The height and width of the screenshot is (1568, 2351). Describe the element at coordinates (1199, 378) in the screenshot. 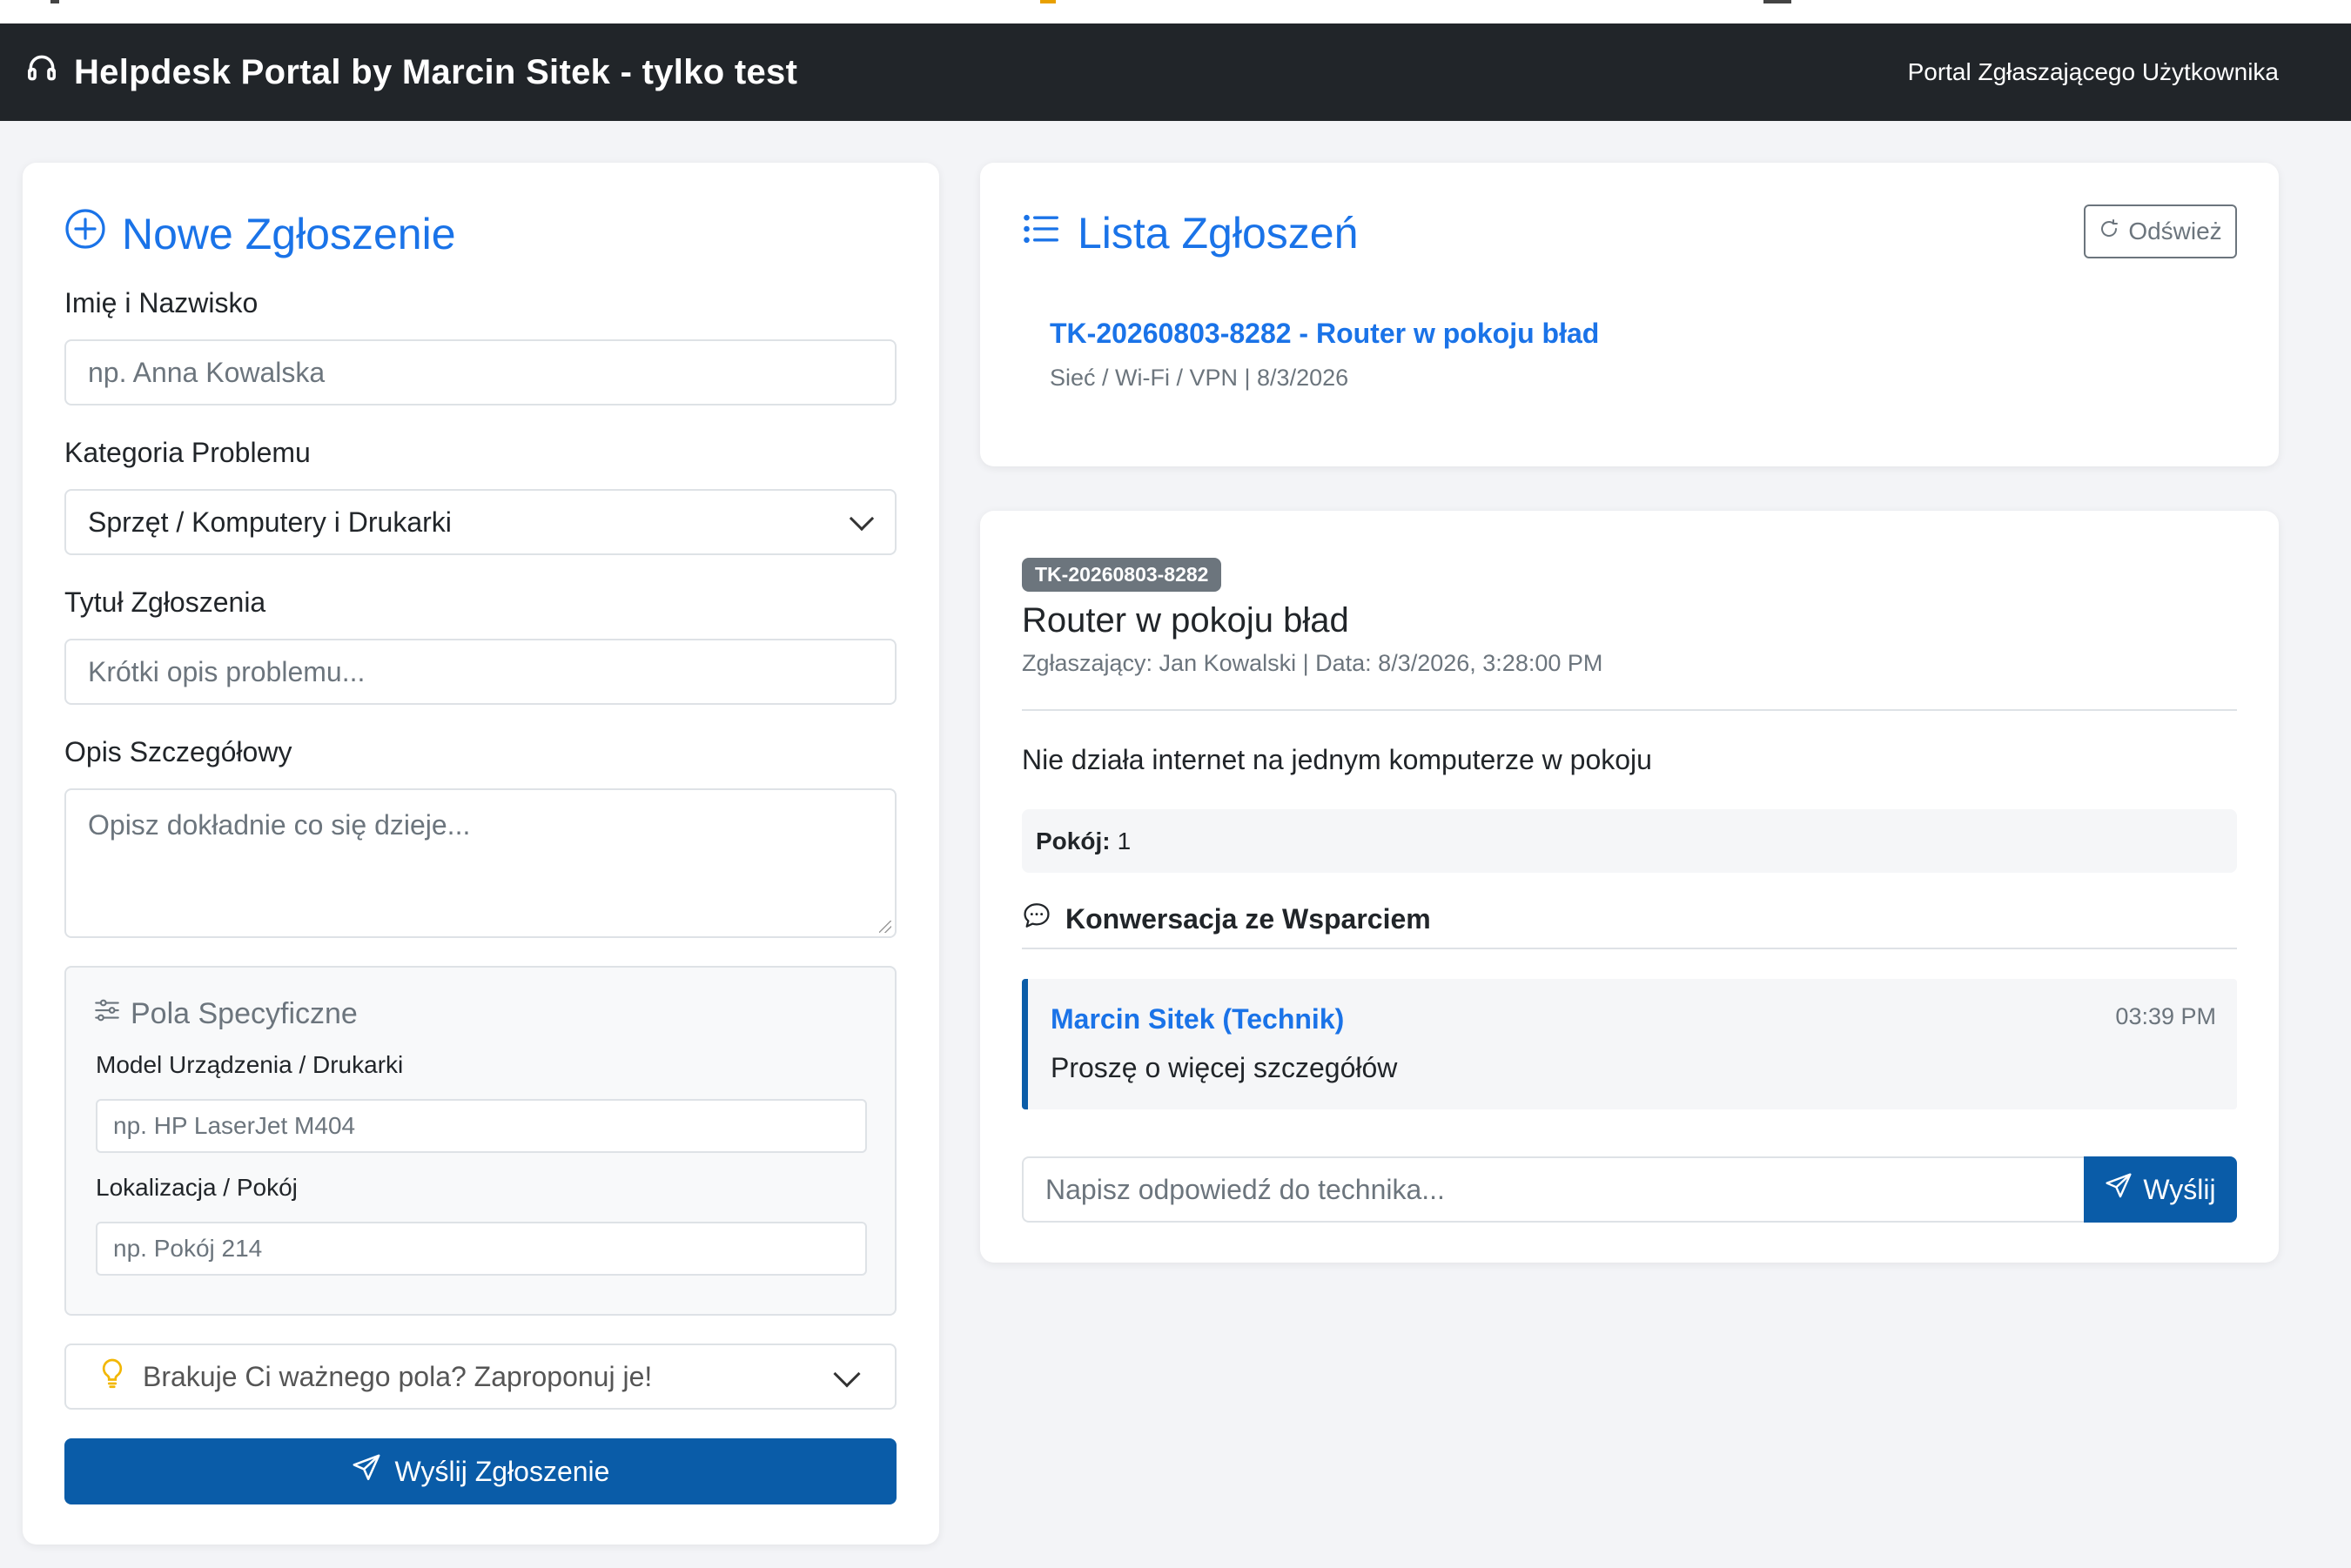

I see `ticket-list-item-meta: Sieć / Wi-Fi / VPN | 8/3/2026` at that location.